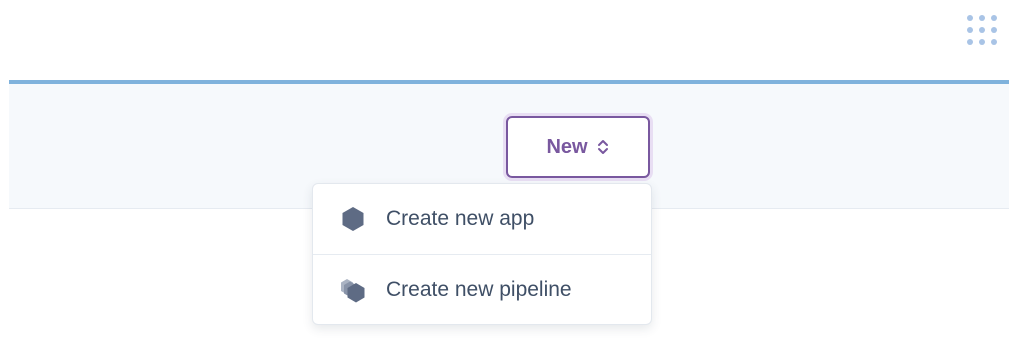 The height and width of the screenshot is (338, 1009). I want to click on menu-item-label: Create new pipeline, so click(479, 289).